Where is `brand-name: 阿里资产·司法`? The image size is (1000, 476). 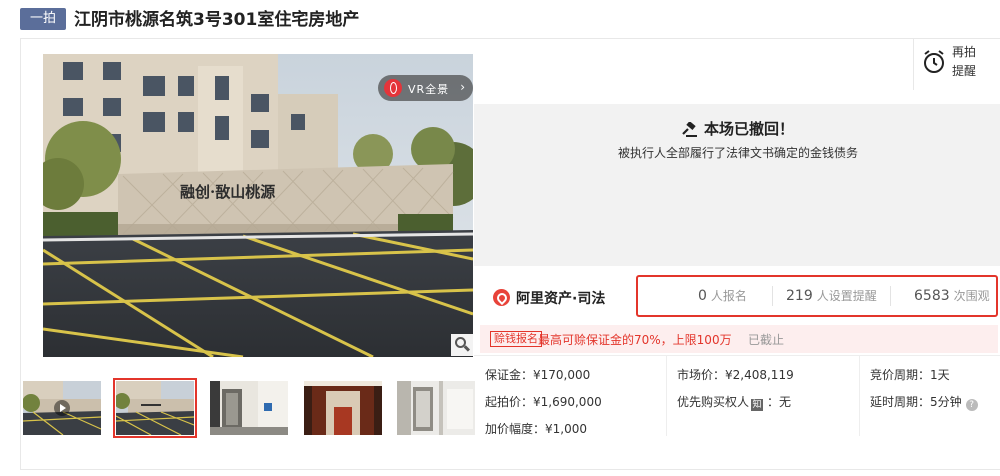
brand-name: 阿里资产·司法 is located at coordinates (561, 299).